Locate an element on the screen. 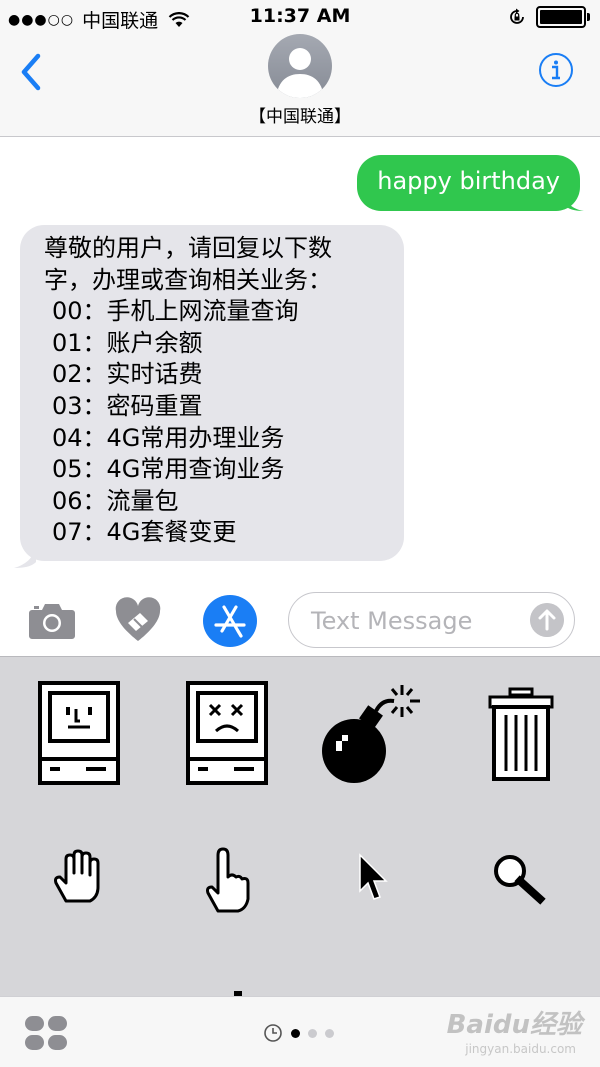 This screenshot has height=1067, width=600. message-text-field: Text Message is located at coordinates (431, 620).